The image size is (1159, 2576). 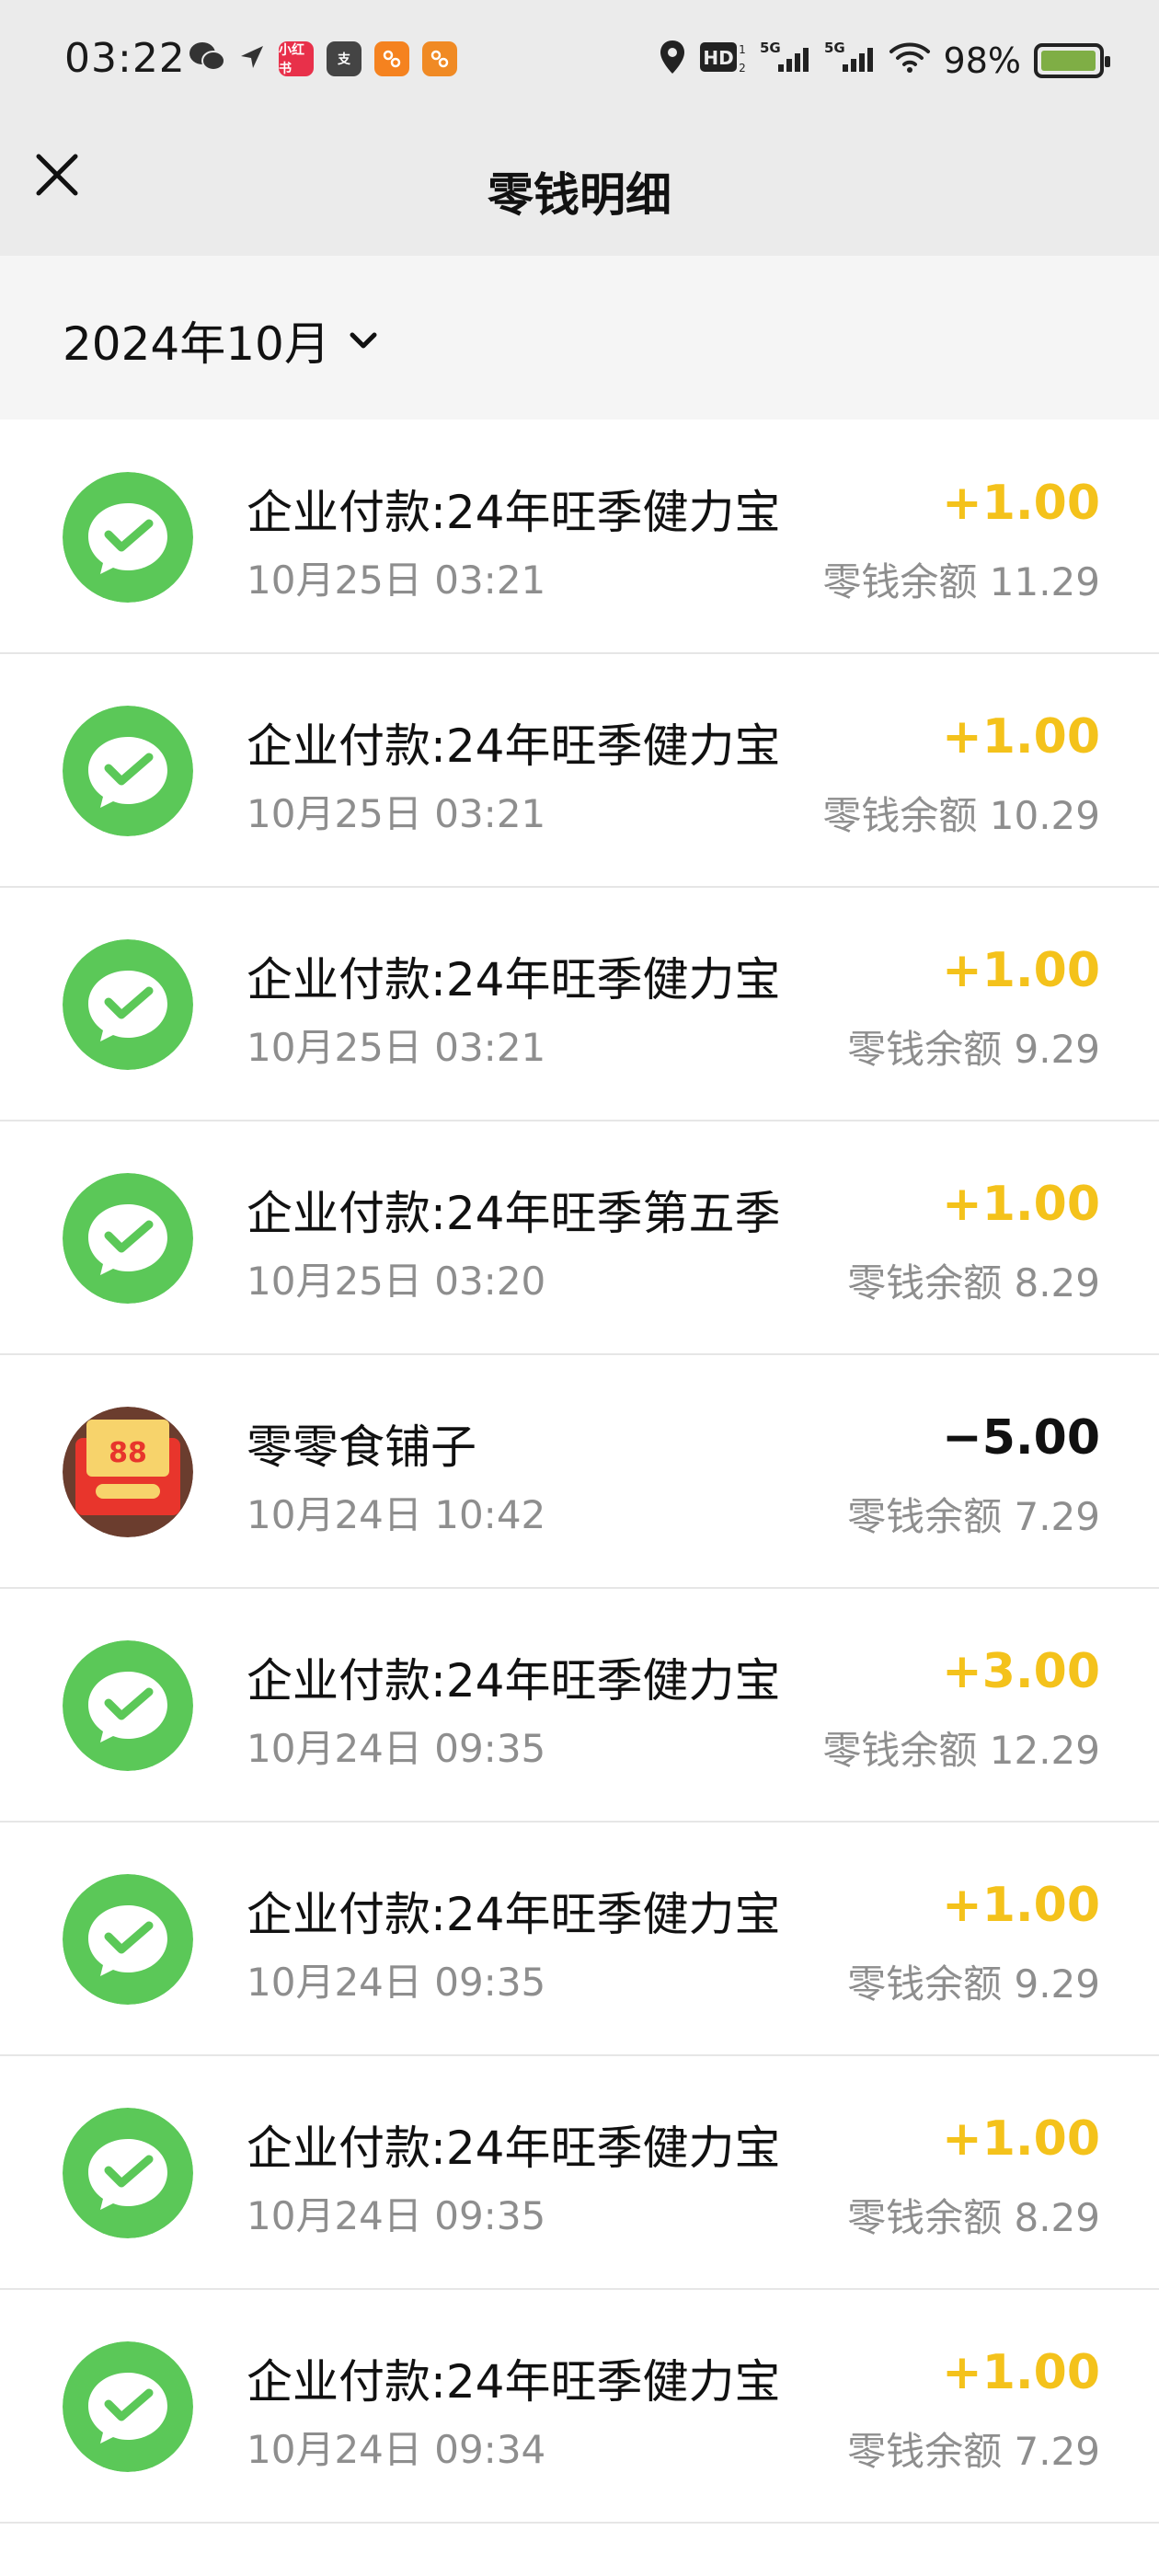 I want to click on app-orange-rounded-icon, so click(x=439, y=58).